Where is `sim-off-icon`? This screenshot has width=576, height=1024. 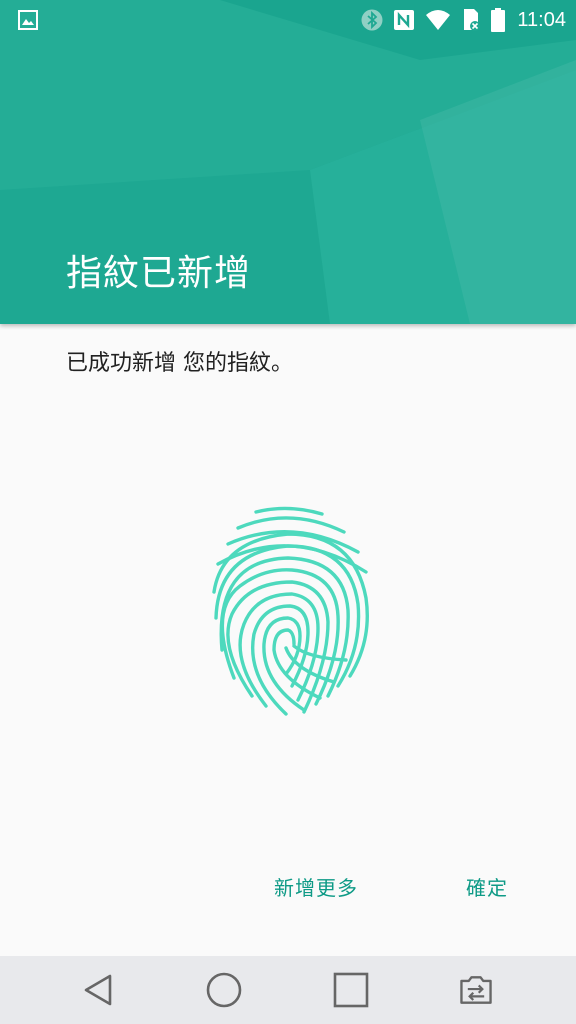
sim-off-icon is located at coordinates (472, 20).